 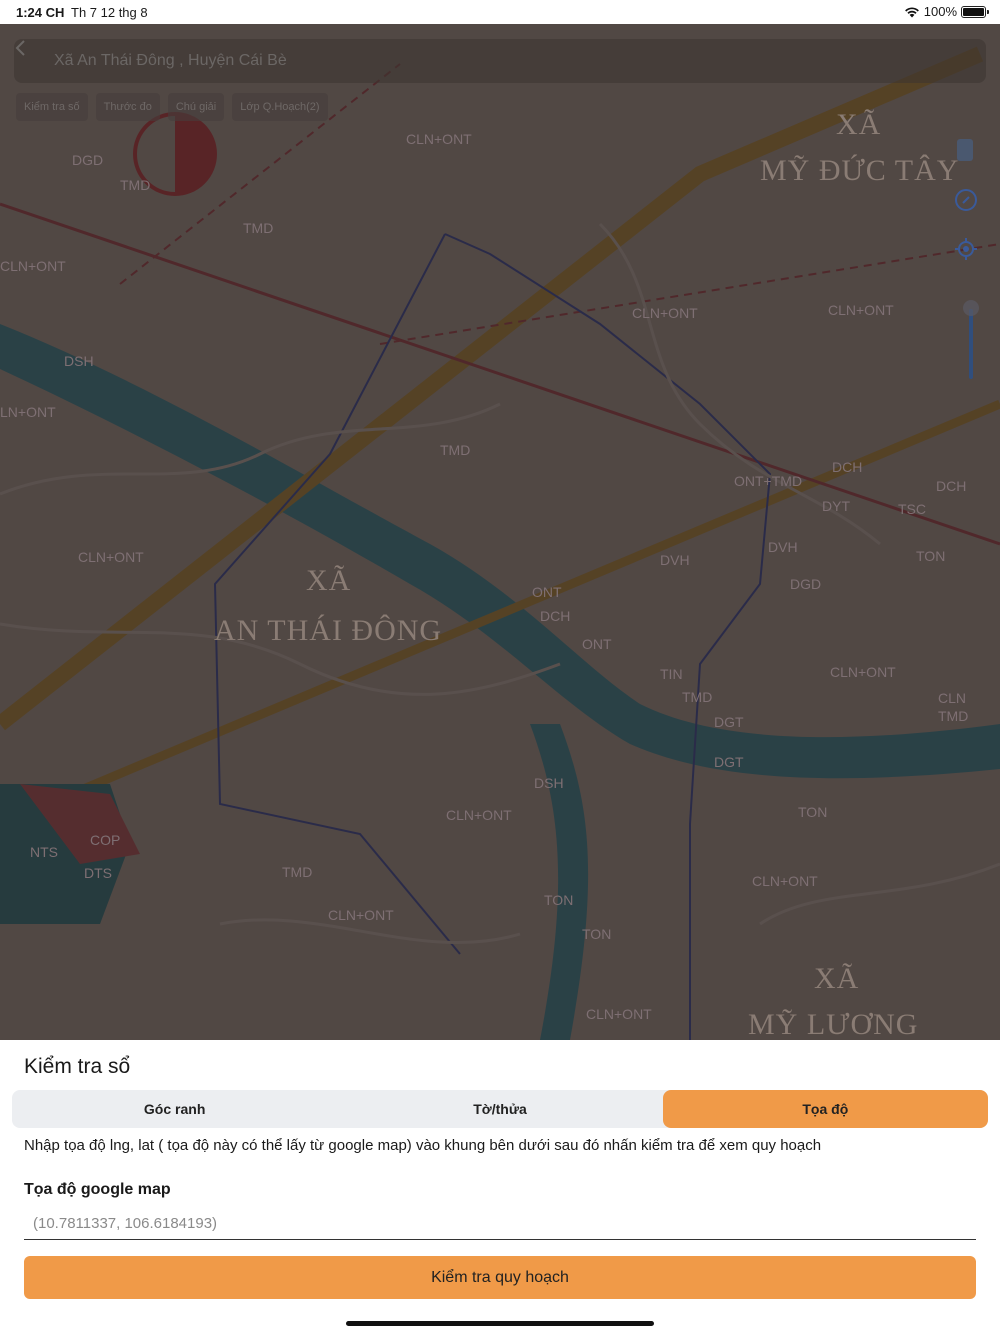 I want to click on tab-to-thua: Tờ/thửa, so click(x=499, y=1109).